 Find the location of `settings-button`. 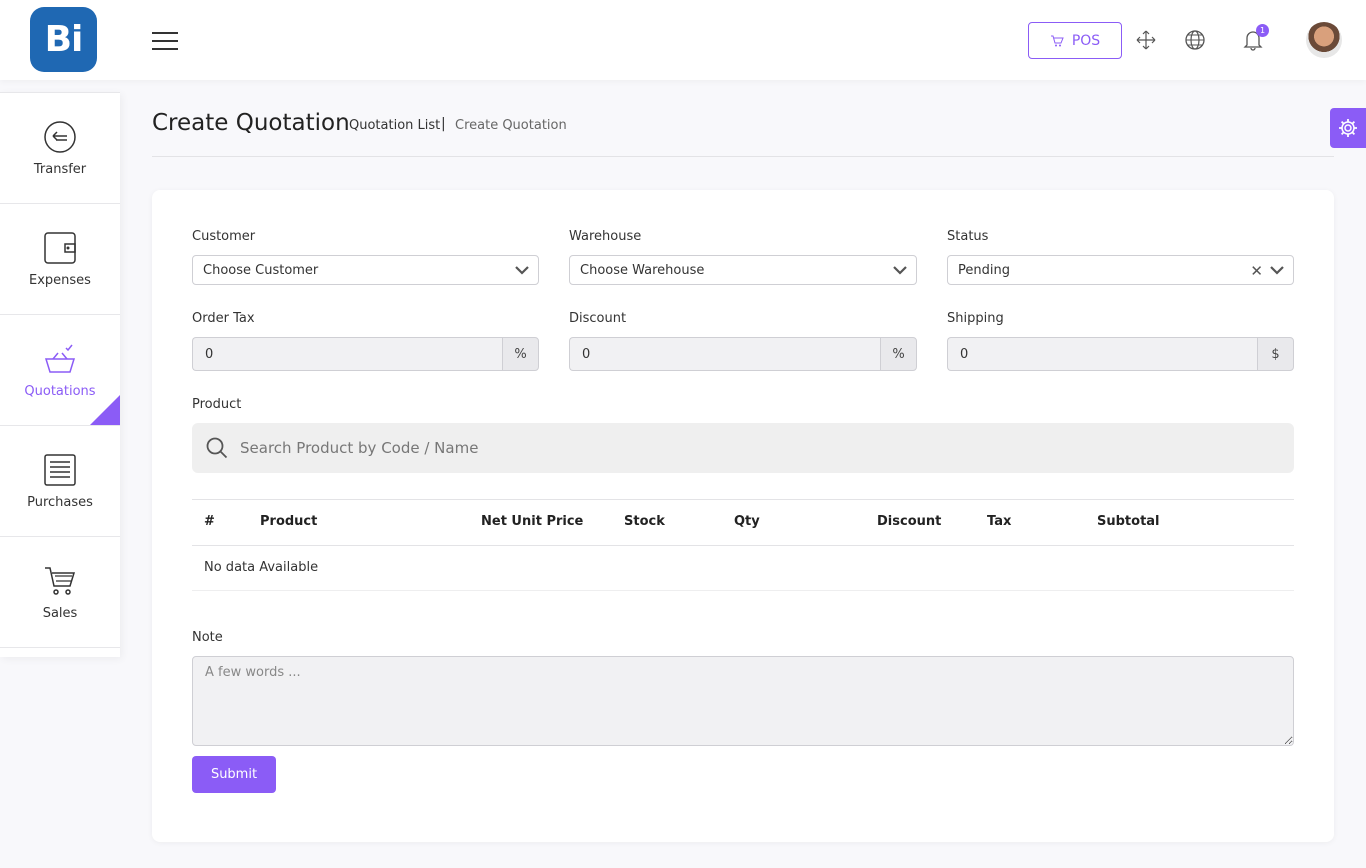

settings-button is located at coordinates (1348, 128).